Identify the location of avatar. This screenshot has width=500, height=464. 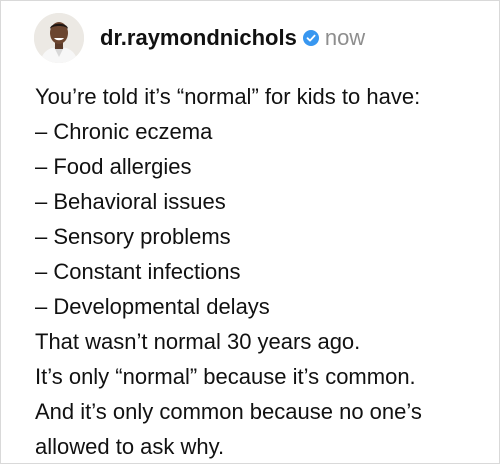
(59, 38).